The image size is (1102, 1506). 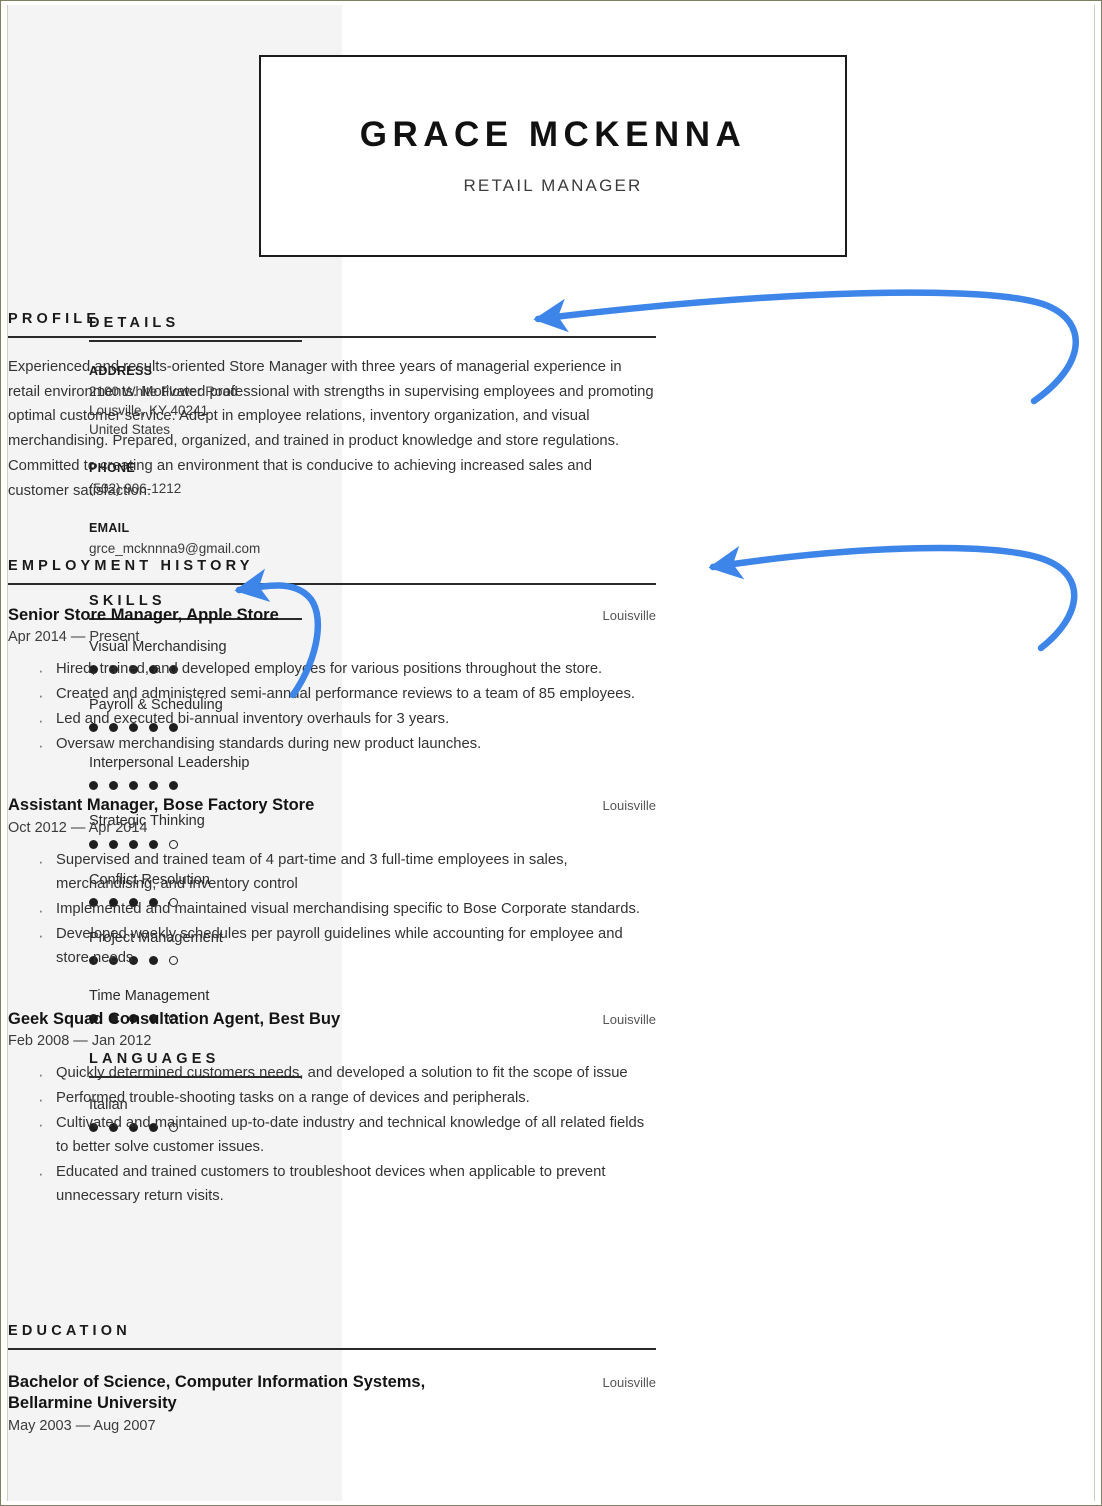 I want to click on education-rule, so click(x=332, y=1349).